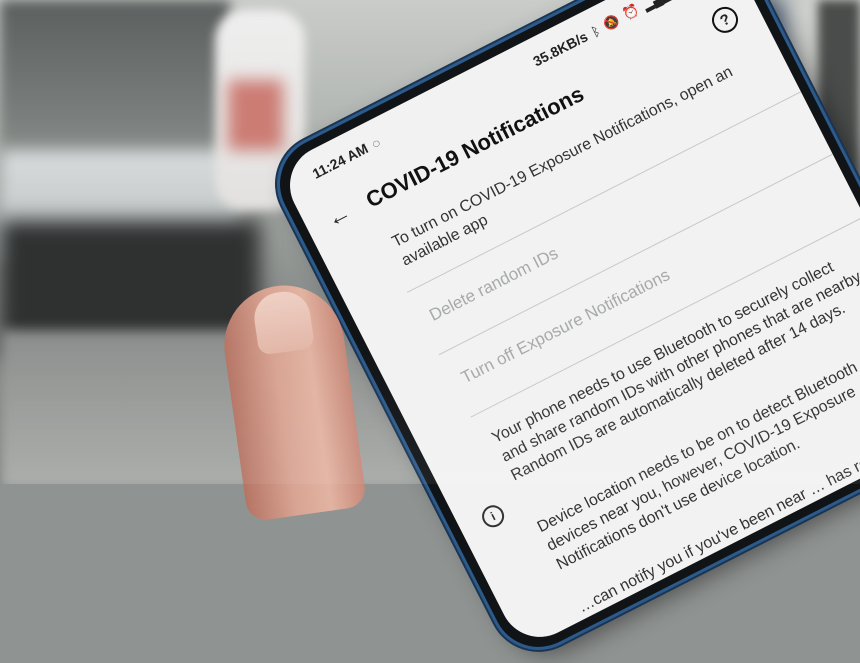  What do you see at coordinates (493, 516) in the screenshot?
I see `info-icon: i` at bounding box center [493, 516].